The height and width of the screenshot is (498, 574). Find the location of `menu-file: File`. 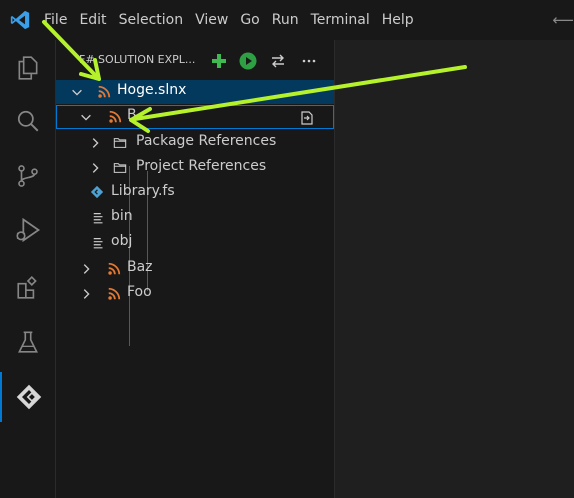

menu-file: File is located at coordinates (55, 20).